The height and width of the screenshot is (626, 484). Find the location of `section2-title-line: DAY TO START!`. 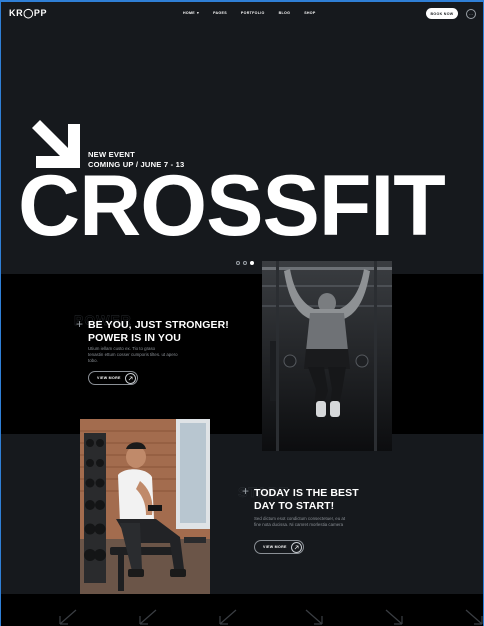

section2-title-line: DAY TO START! is located at coordinates (294, 506).